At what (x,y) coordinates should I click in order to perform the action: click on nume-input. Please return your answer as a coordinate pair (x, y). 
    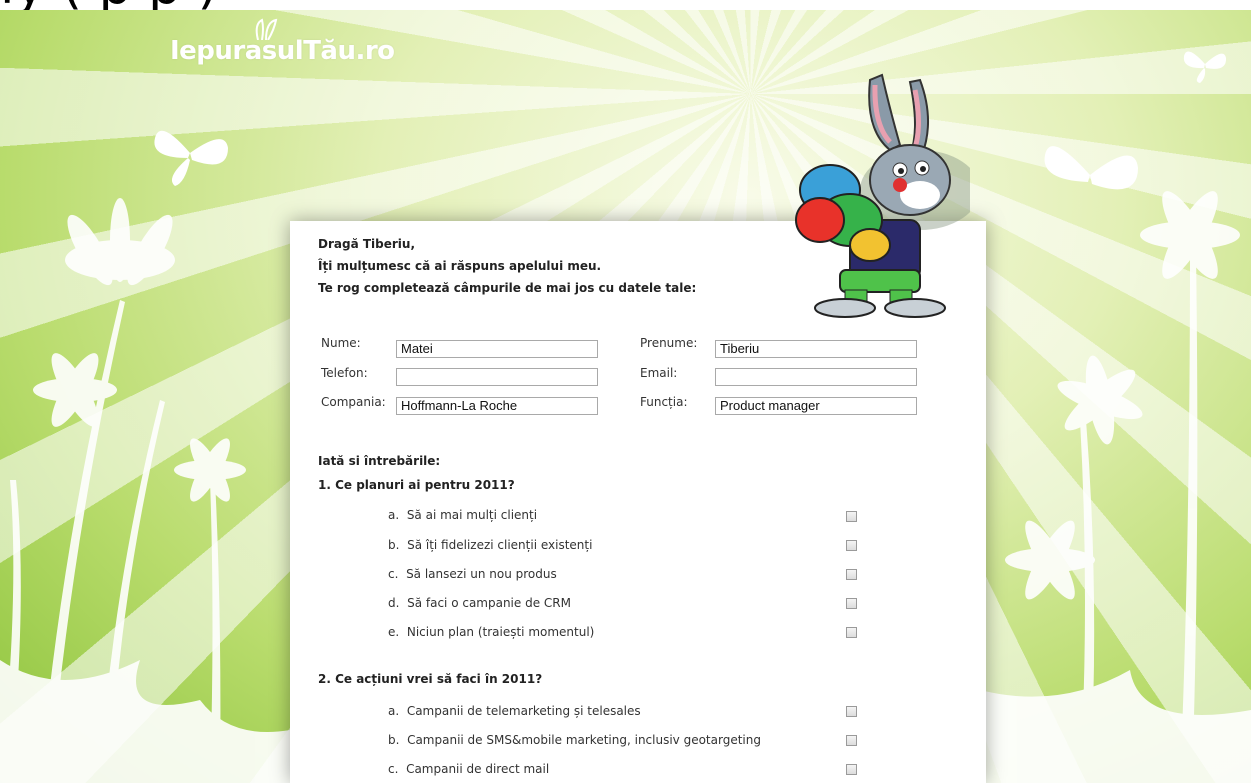
    Looking at the image, I should click on (497, 349).